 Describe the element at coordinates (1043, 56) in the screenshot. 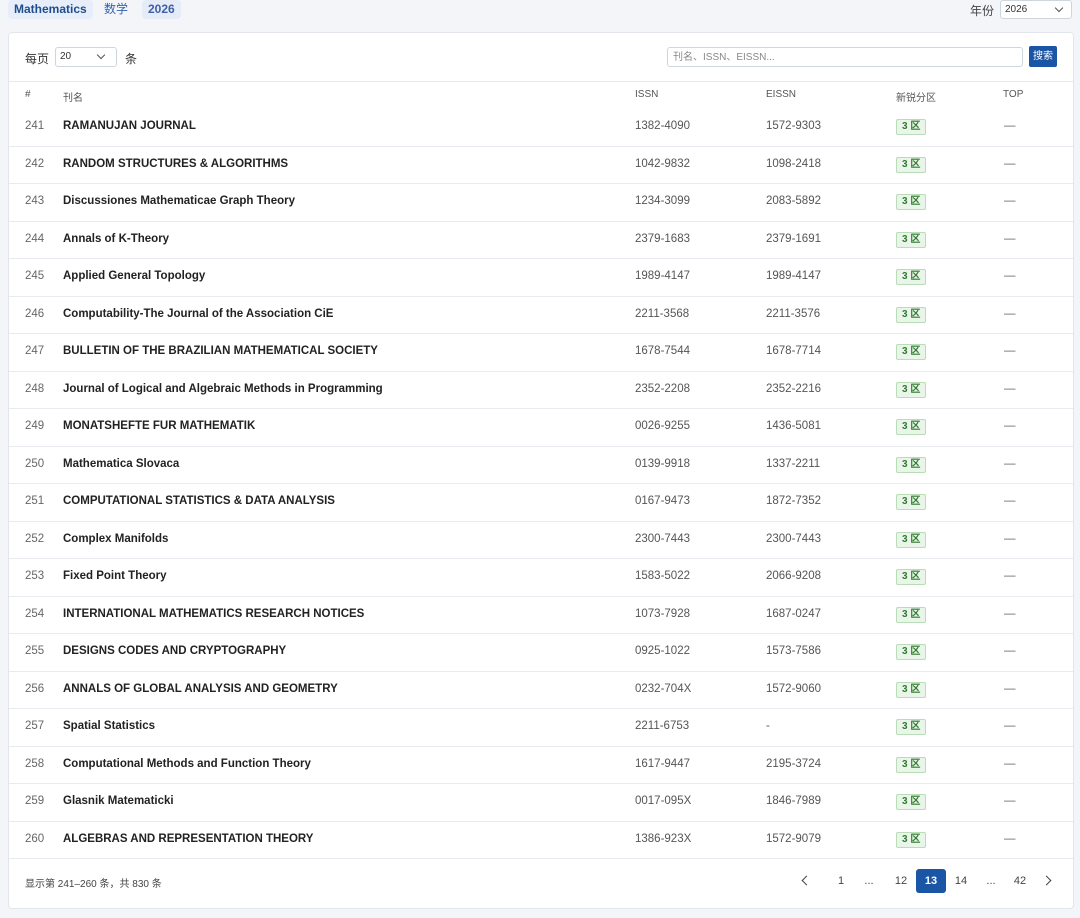

I see `search-button: 搜索` at that location.